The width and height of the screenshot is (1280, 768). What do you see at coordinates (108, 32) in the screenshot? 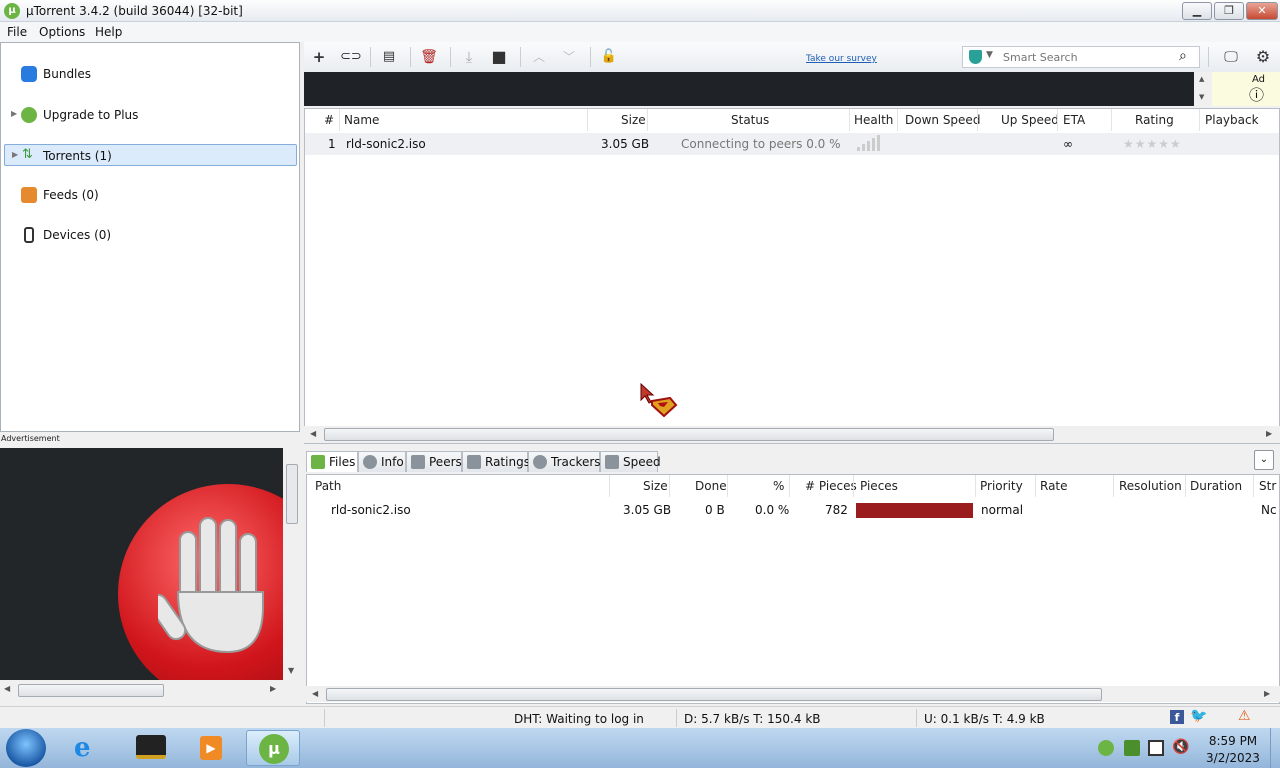
I see `menu-help: Help` at bounding box center [108, 32].